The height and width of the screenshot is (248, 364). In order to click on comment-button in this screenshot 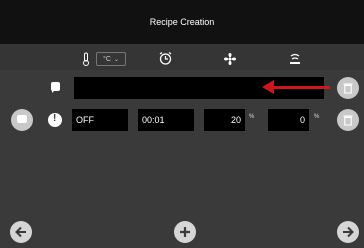, I will do `click(22, 120)`.